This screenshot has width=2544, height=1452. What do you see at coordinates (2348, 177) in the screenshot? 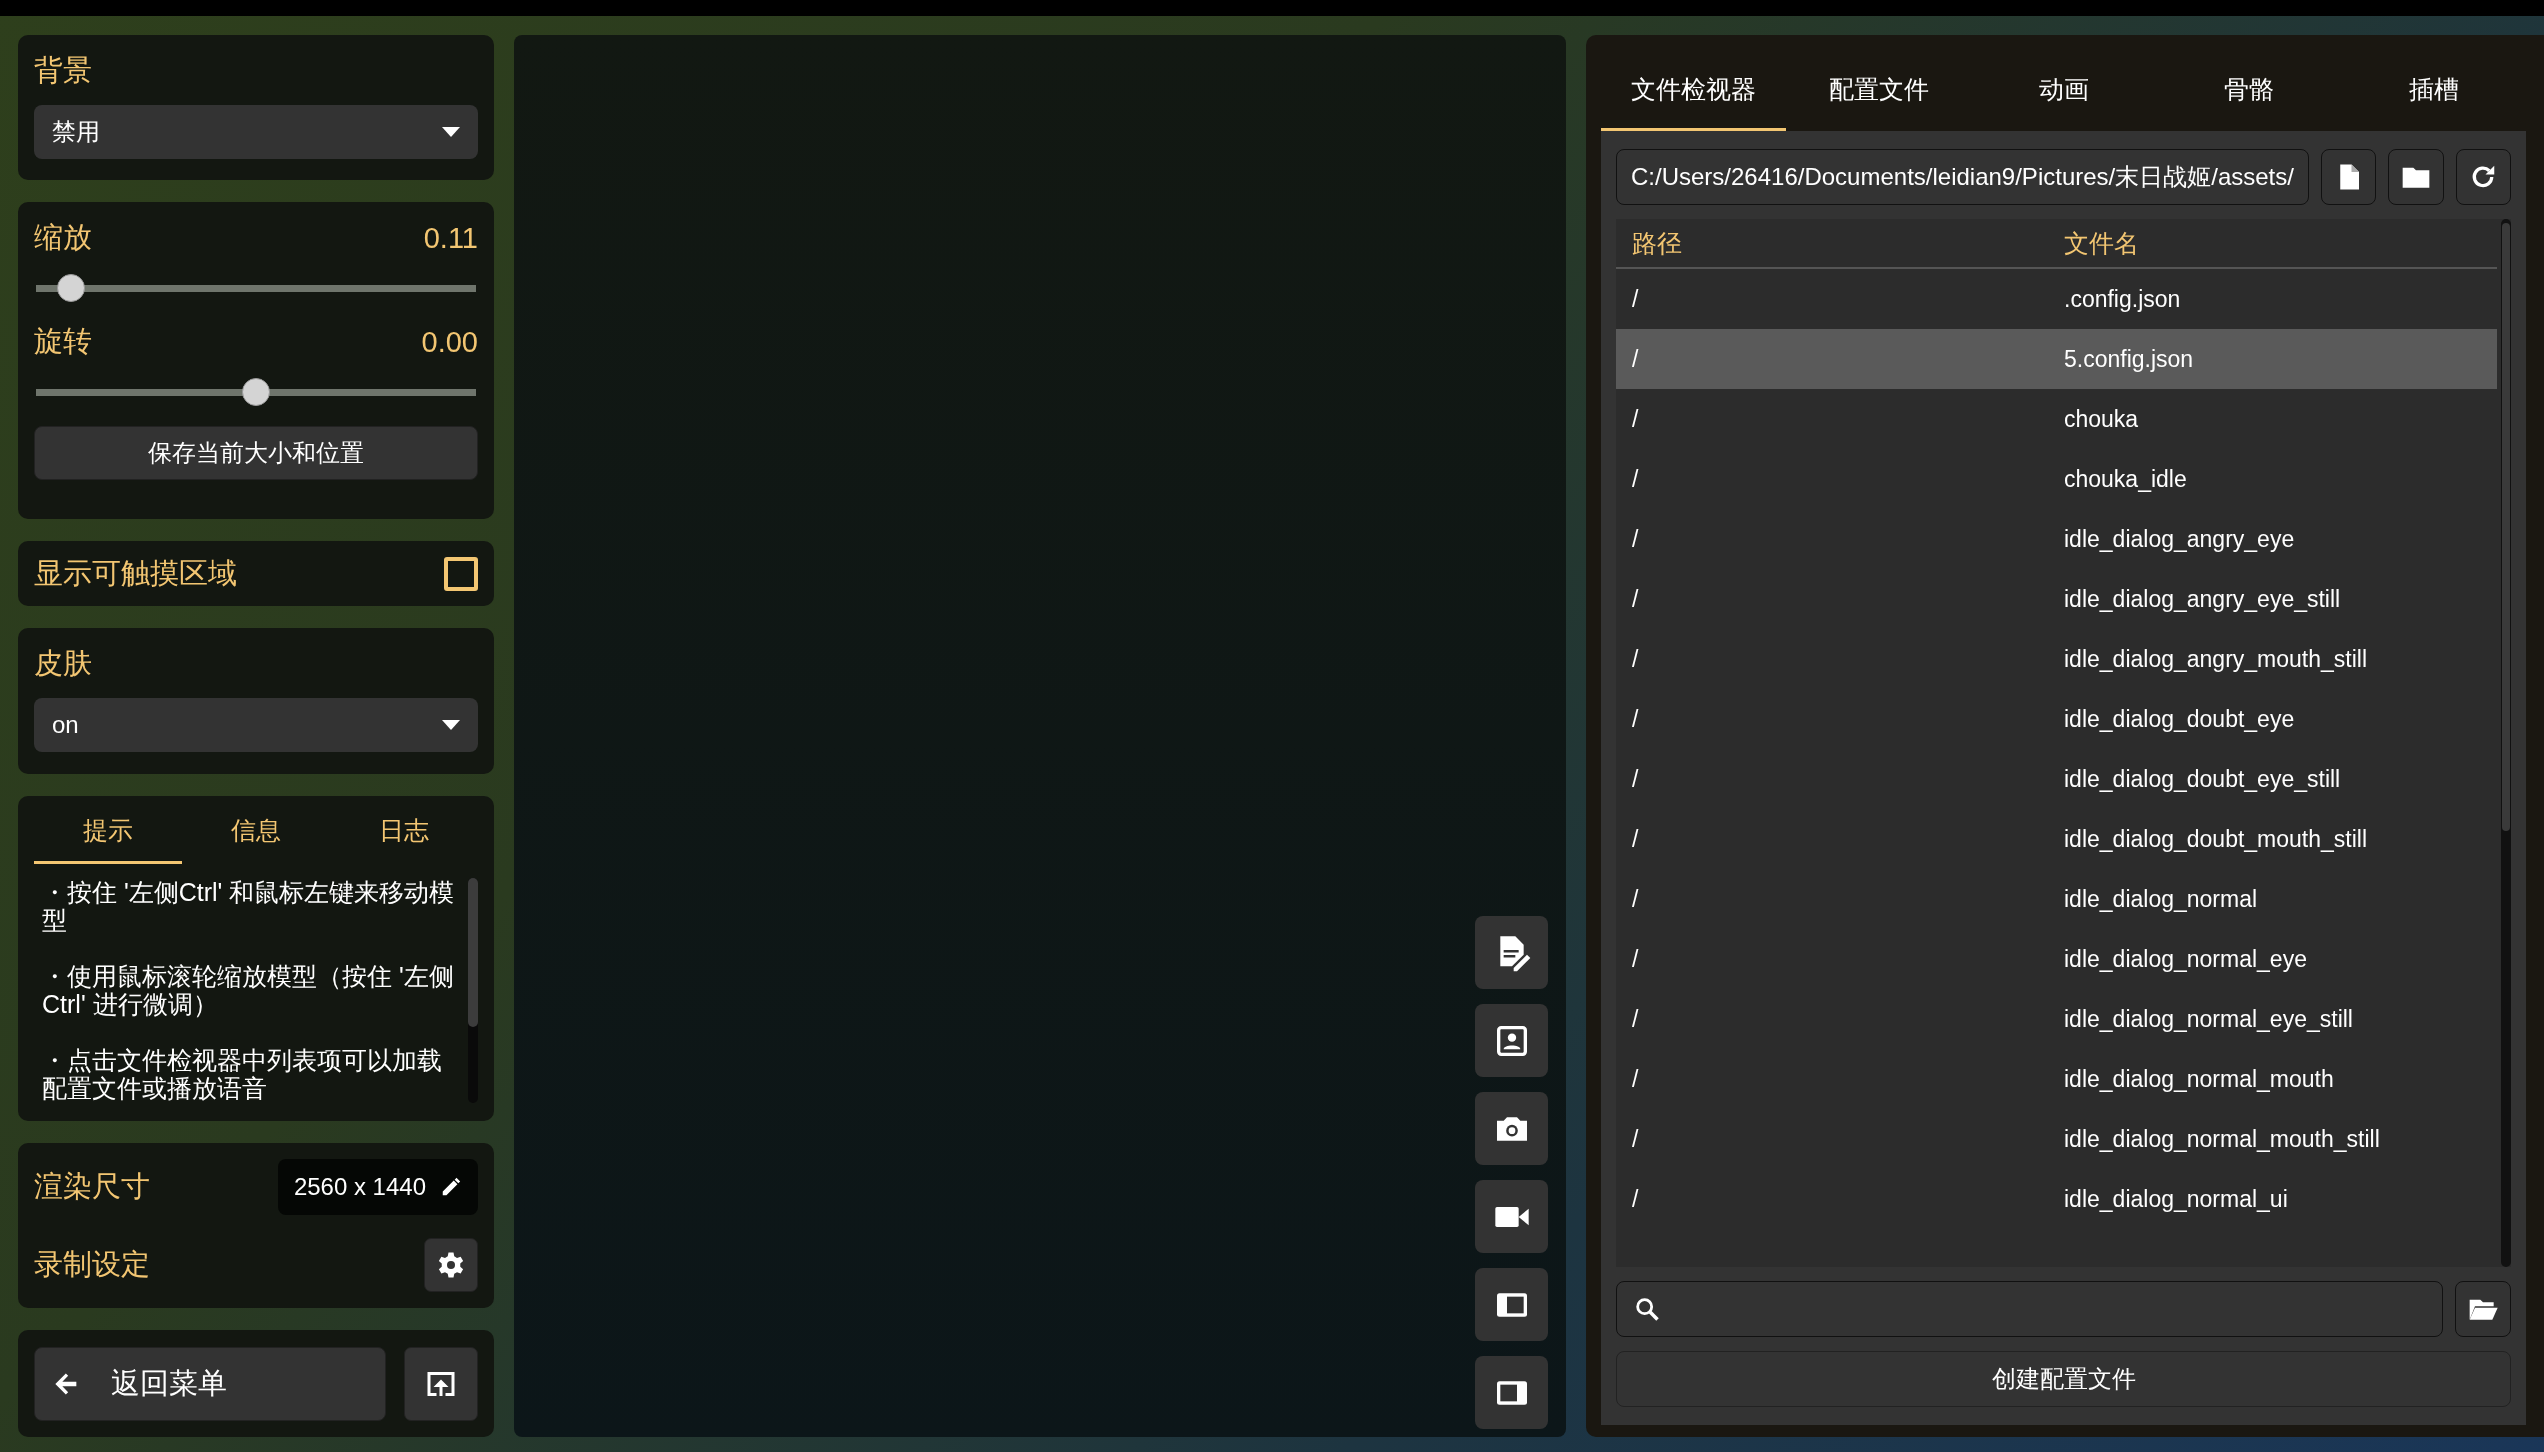
I see `file-button` at bounding box center [2348, 177].